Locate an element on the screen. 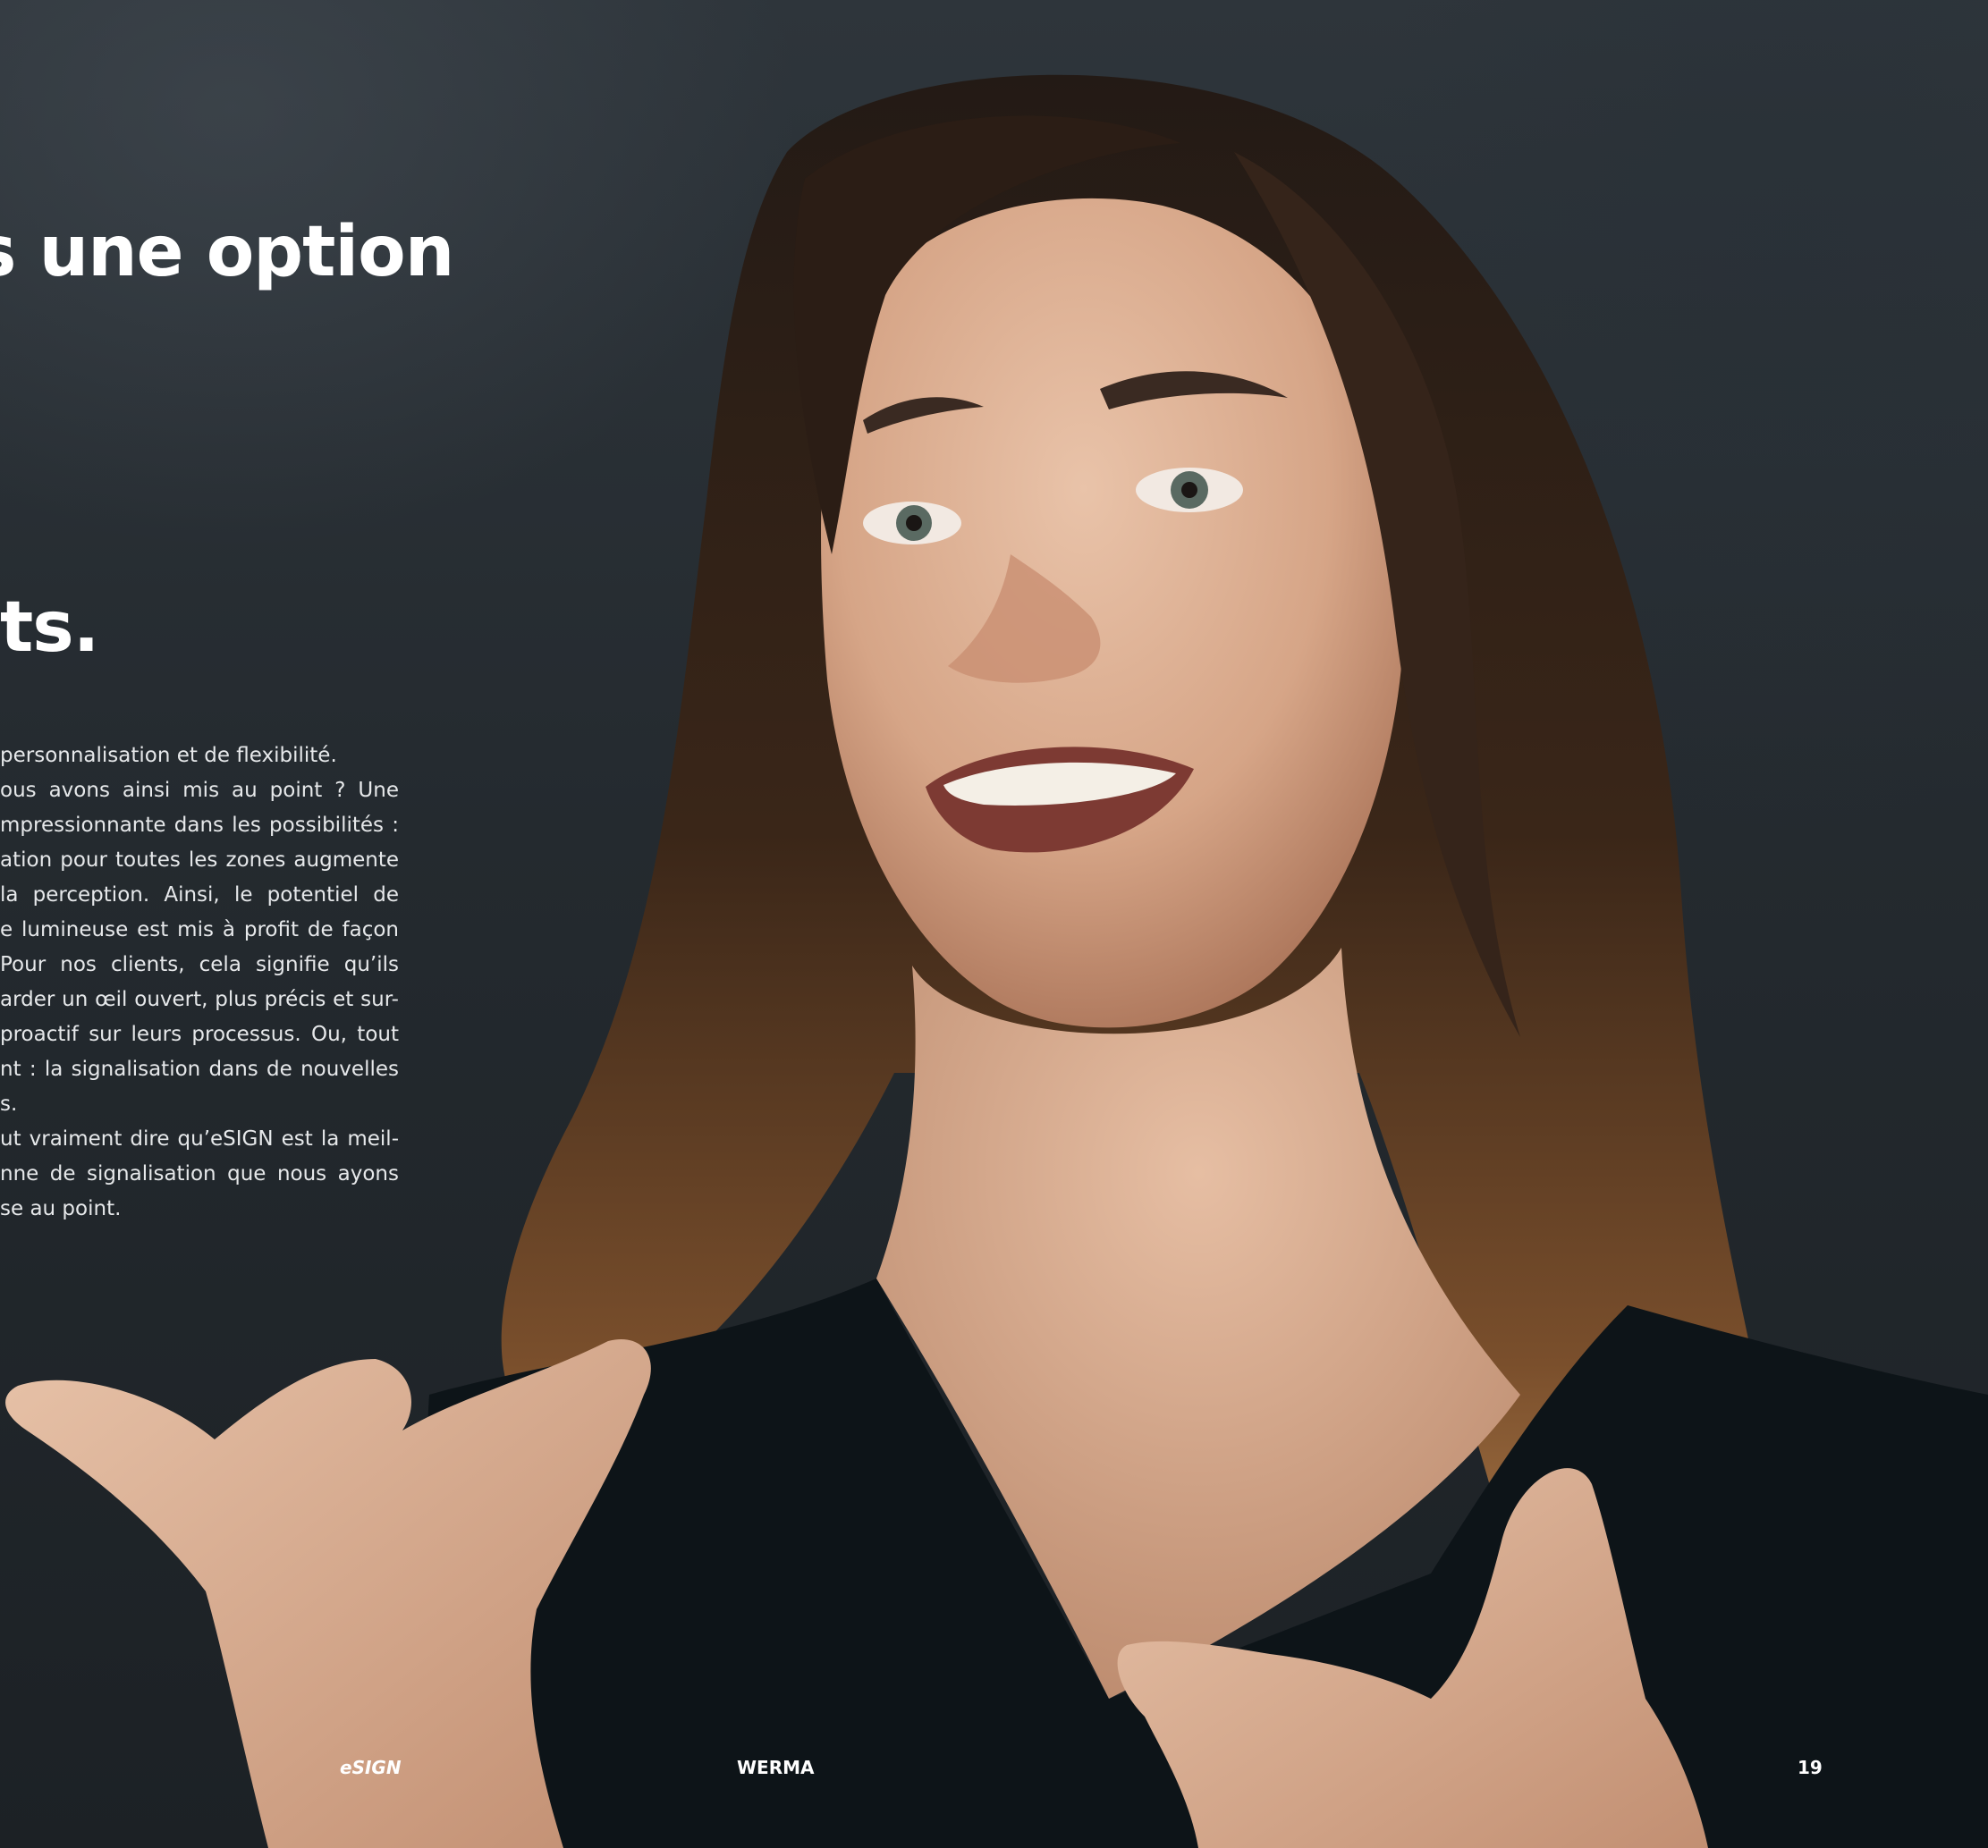  page-number: 19 is located at coordinates (1811, 1767).